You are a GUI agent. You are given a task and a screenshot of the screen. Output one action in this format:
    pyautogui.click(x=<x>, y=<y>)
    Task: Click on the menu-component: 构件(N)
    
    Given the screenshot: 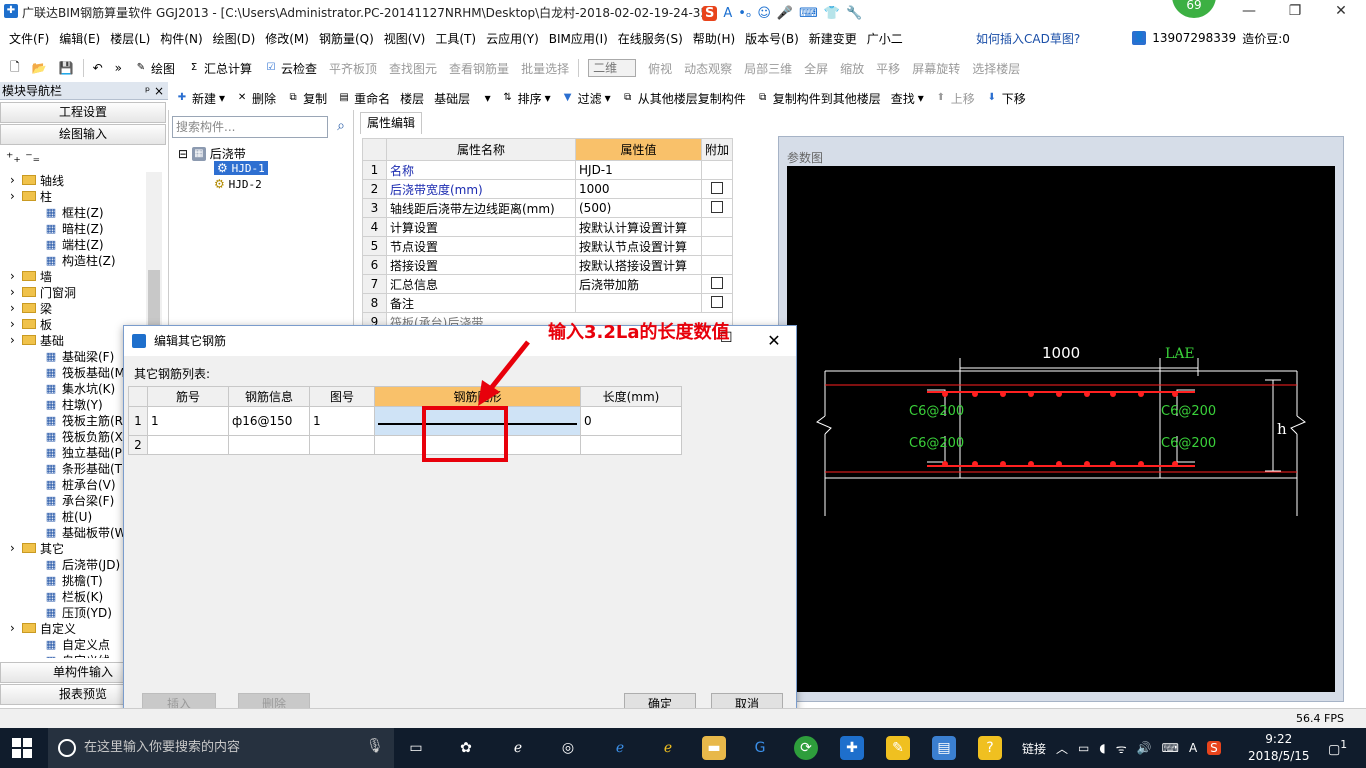 What is the action you would take?
    pyautogui.click(x=181, y=38)
    